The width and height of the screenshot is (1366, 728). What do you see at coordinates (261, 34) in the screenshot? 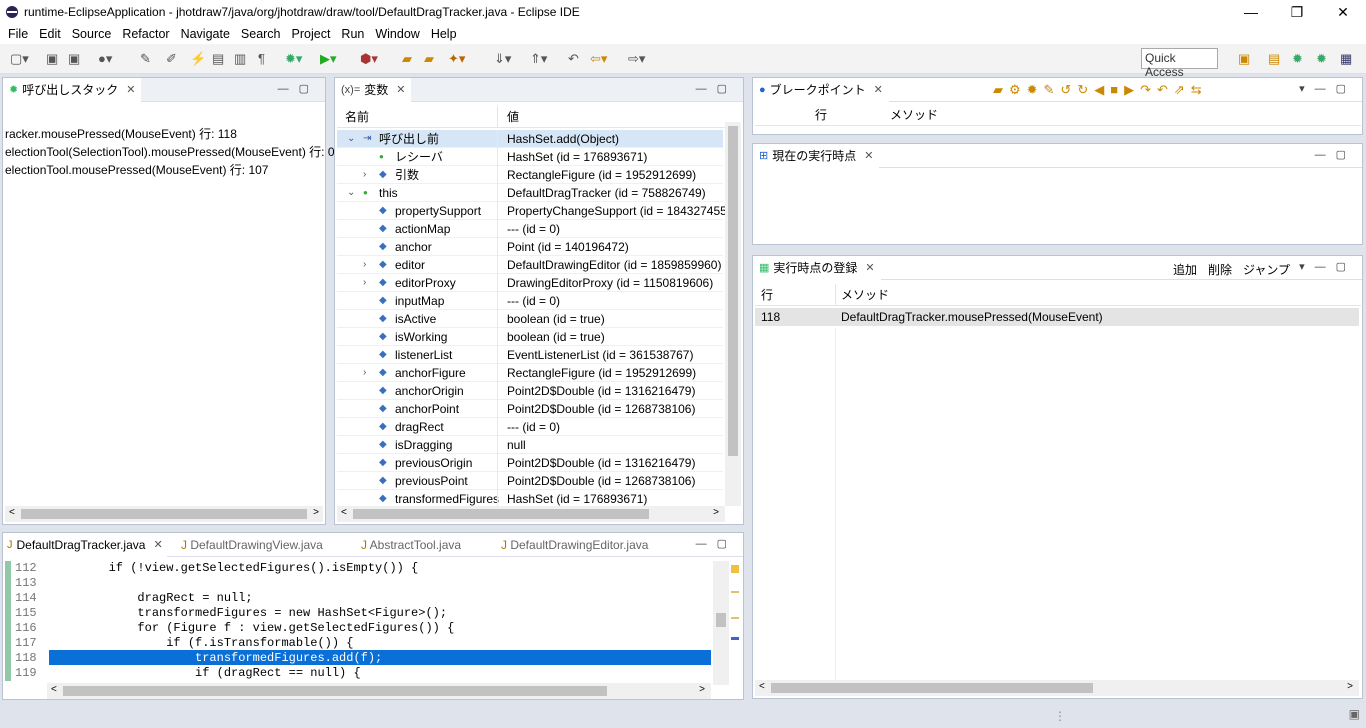
I see `menu-search: Search` at bounding box center [261, 34].